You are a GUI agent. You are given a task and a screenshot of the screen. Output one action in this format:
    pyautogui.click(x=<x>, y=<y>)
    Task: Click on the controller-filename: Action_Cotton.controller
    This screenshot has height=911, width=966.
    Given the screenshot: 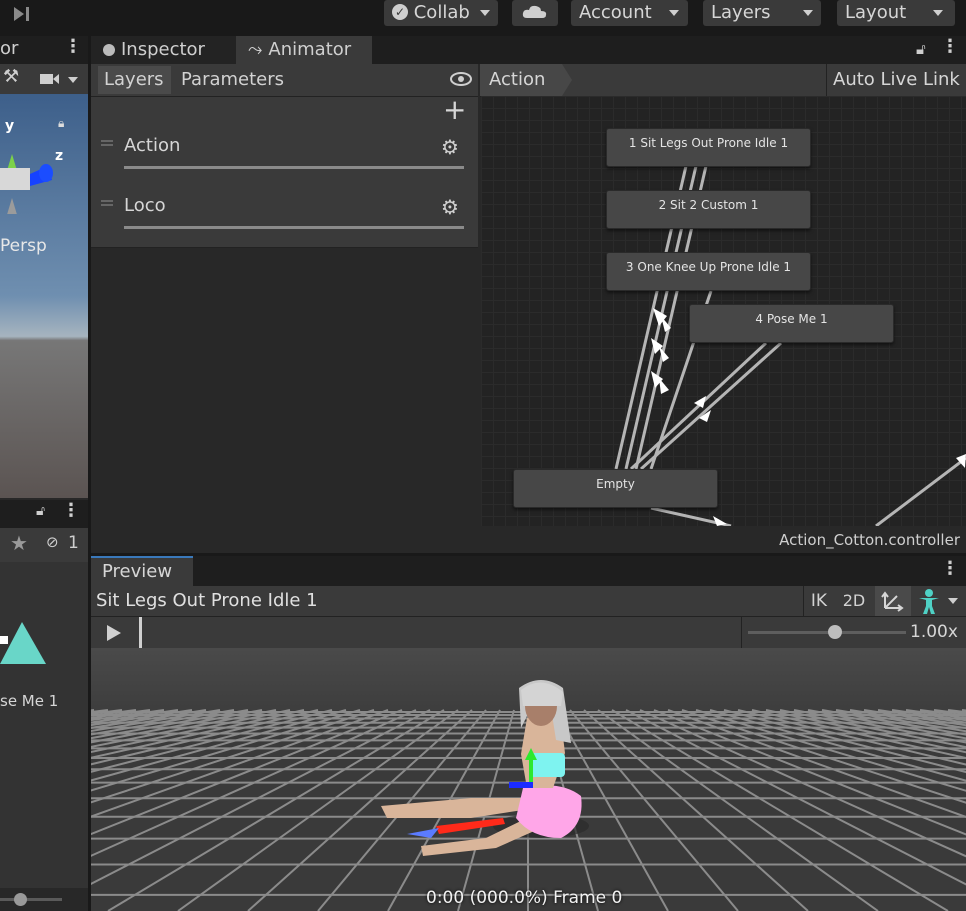 What is the action you would take?
    pyautogui.click(x=869, y=540)
    